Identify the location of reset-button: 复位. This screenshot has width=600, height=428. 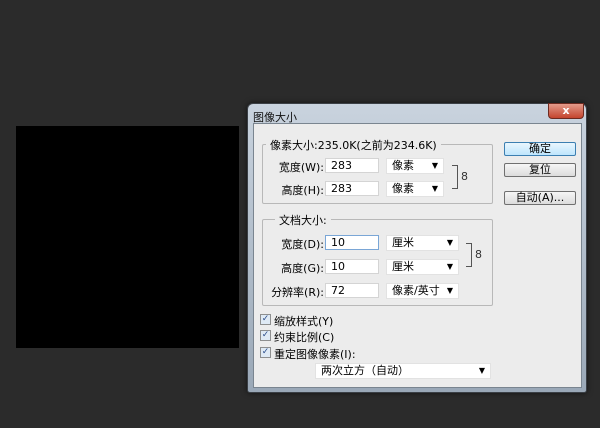
(540, 170).